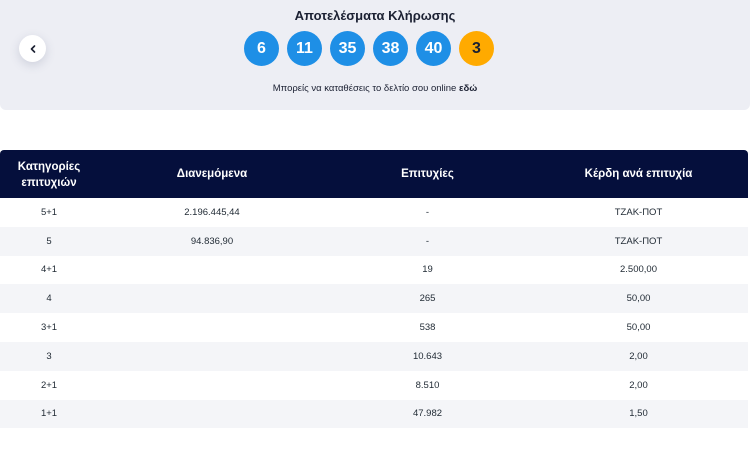  What do you see at coordinates (49, 270) in the screenshot?
I see `cell-category: 4+1` at bounding box center [49, 270].